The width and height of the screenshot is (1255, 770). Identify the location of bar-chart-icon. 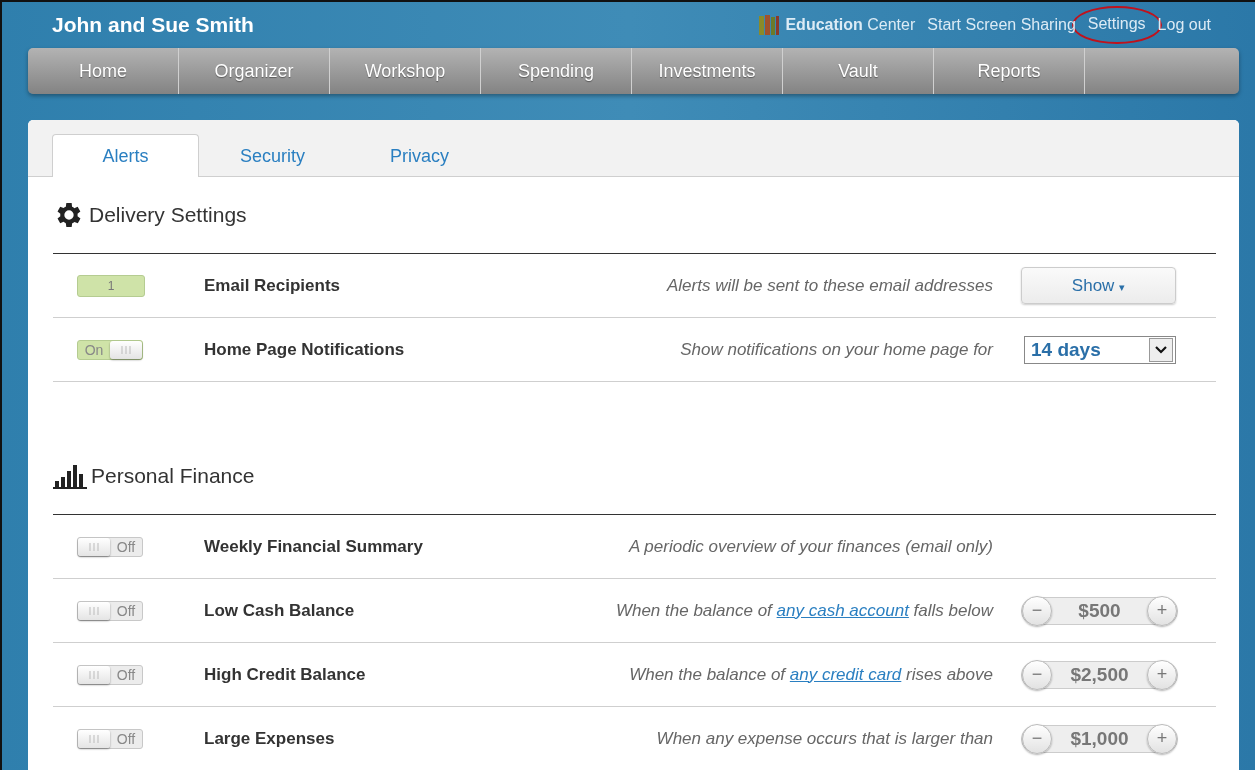
(70, 476).